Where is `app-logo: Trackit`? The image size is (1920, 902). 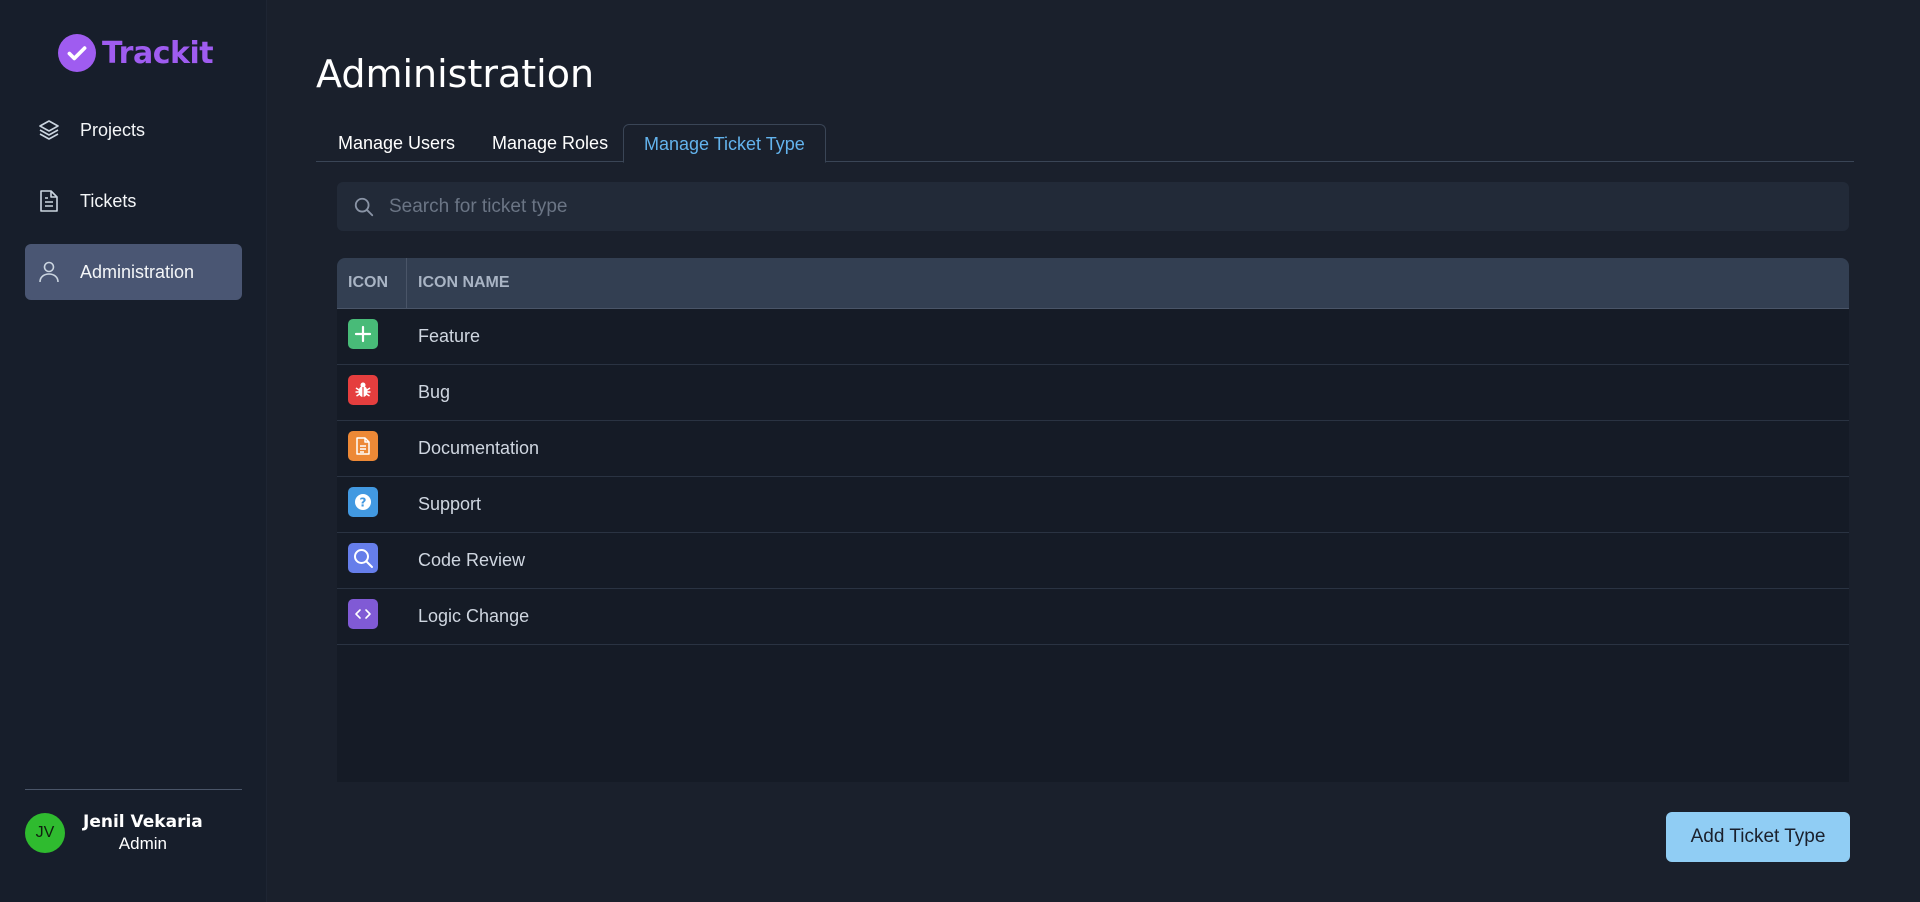
app-logo: Trackit is located at coordinates (136, 53).